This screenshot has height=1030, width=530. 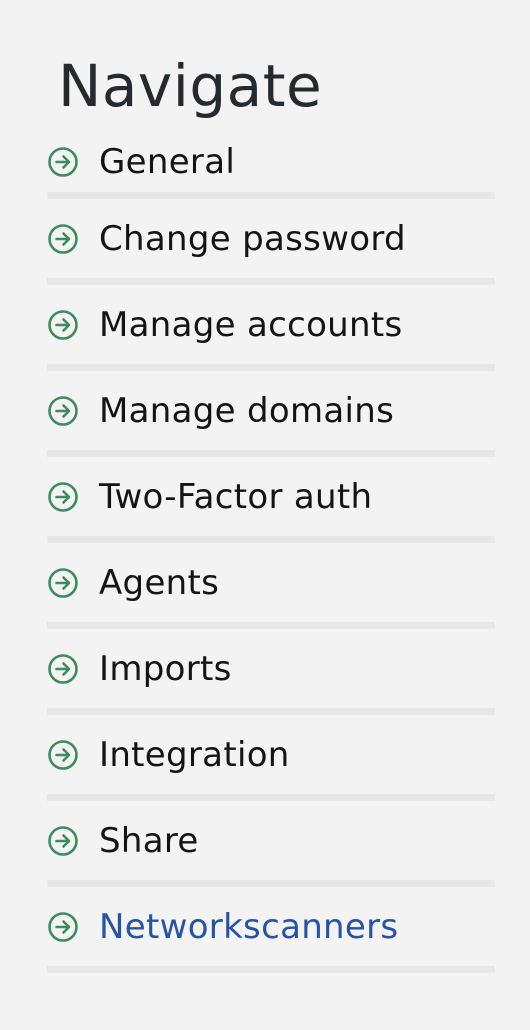 What do you see at coordinates (149, 840) in the screenshot?
I see `nav-item-label: Share` at bounding box center [149, 840].